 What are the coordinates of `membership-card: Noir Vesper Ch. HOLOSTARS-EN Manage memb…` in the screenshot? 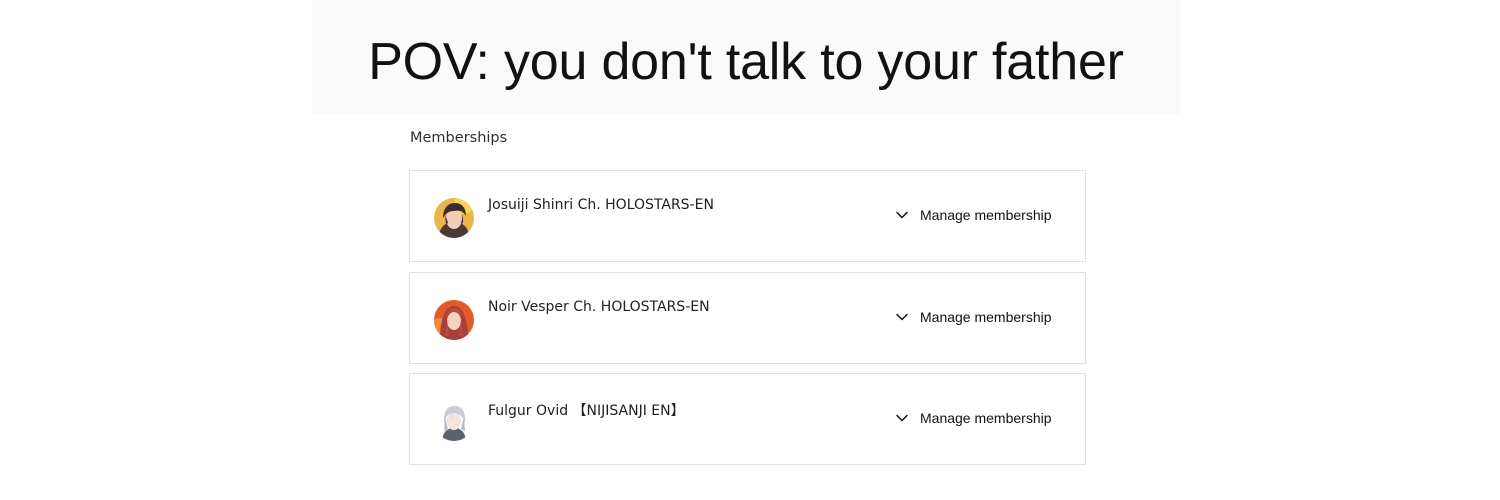 It's located at (747, 318).